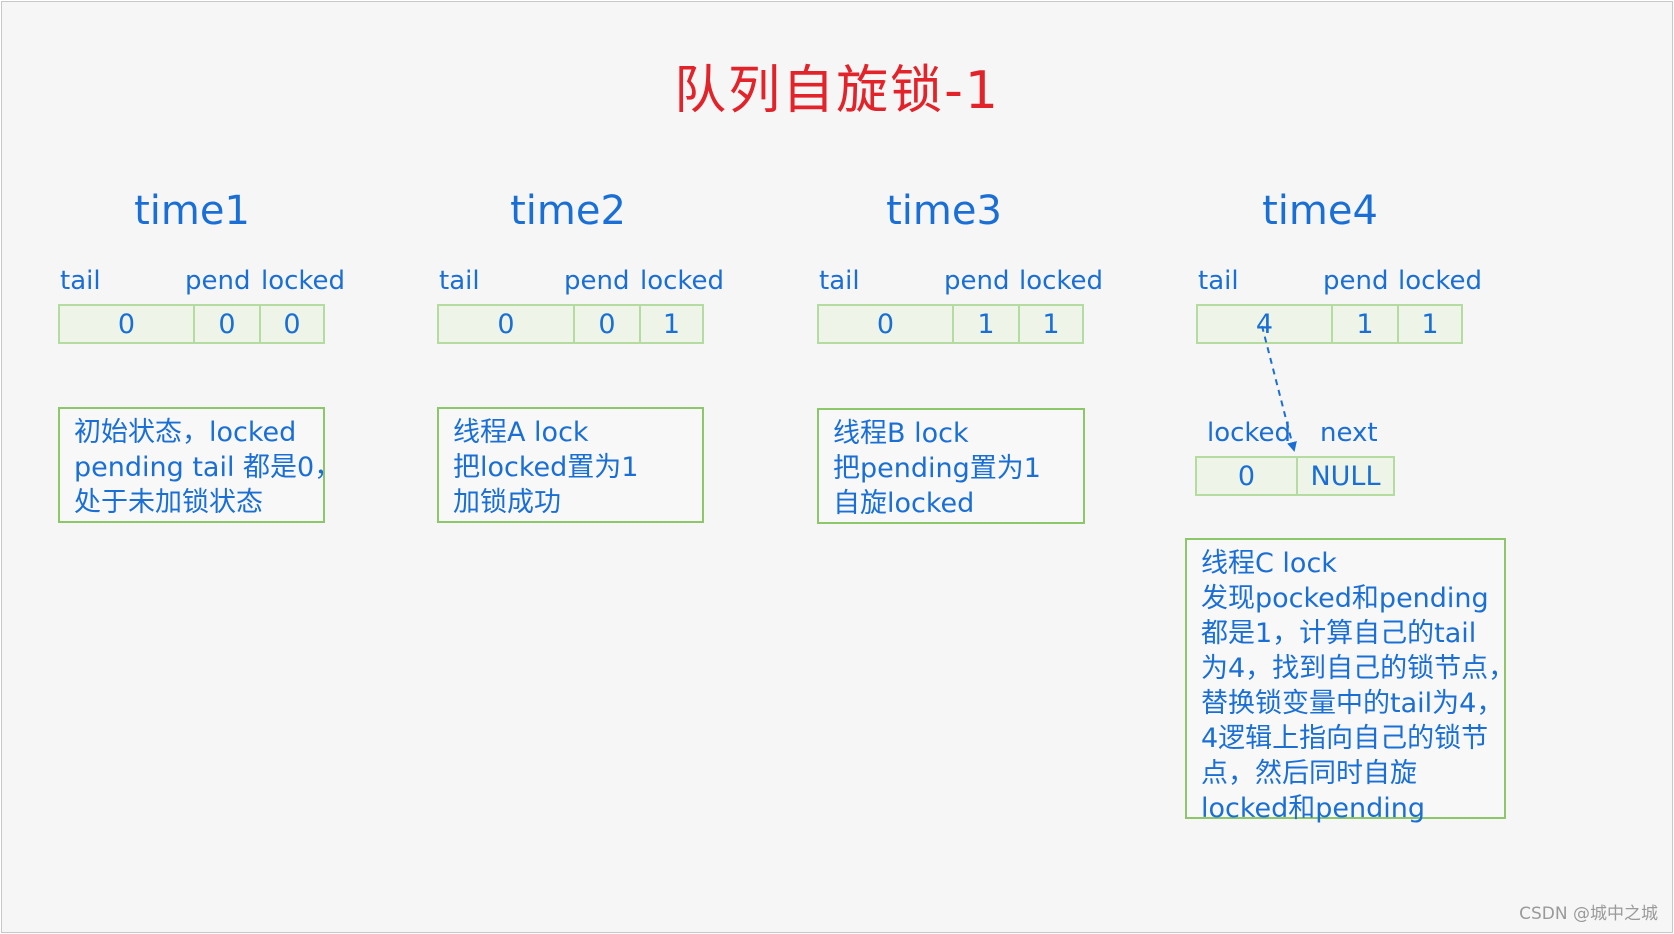 The width and height of the screenshot is (1674, 934). What do you see at coordinates (1588, 914) in the screenshot?
I see `watermark: CSDN @城中之城` at bounding box center [1588, 914].